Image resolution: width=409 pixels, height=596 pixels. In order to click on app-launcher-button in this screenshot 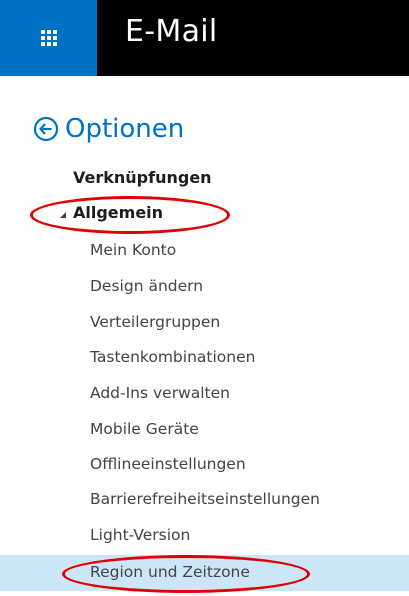, I will do `click(48, 38)`.